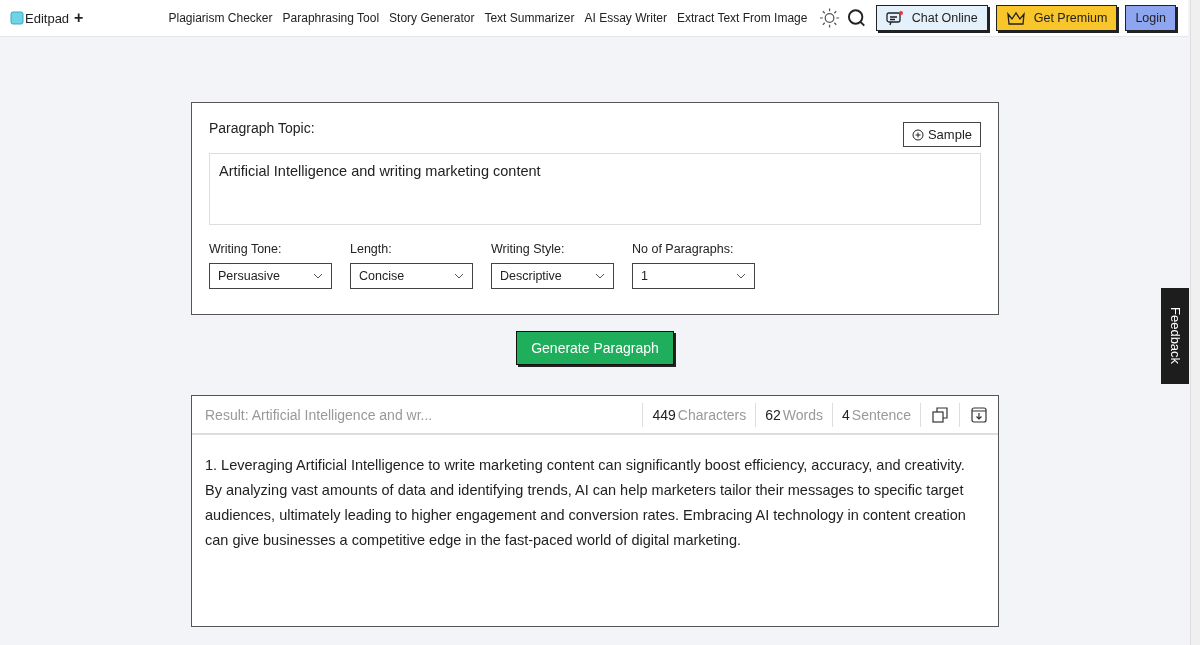 This screenshot has width=1200, height=645. Describe the element at coordinates (664, 414) in the screenshot. I see `stat-count: 449` at that location.